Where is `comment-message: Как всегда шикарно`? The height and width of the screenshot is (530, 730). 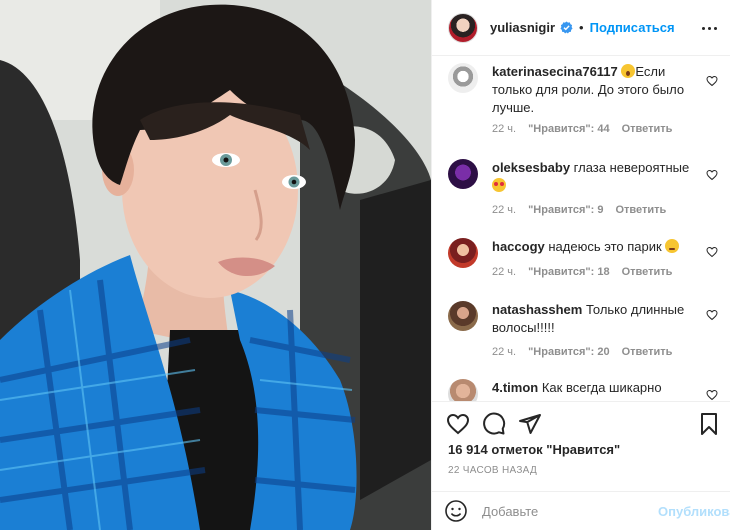 comment-message: Как всегда шикарно is located at coordinates (601, 387).